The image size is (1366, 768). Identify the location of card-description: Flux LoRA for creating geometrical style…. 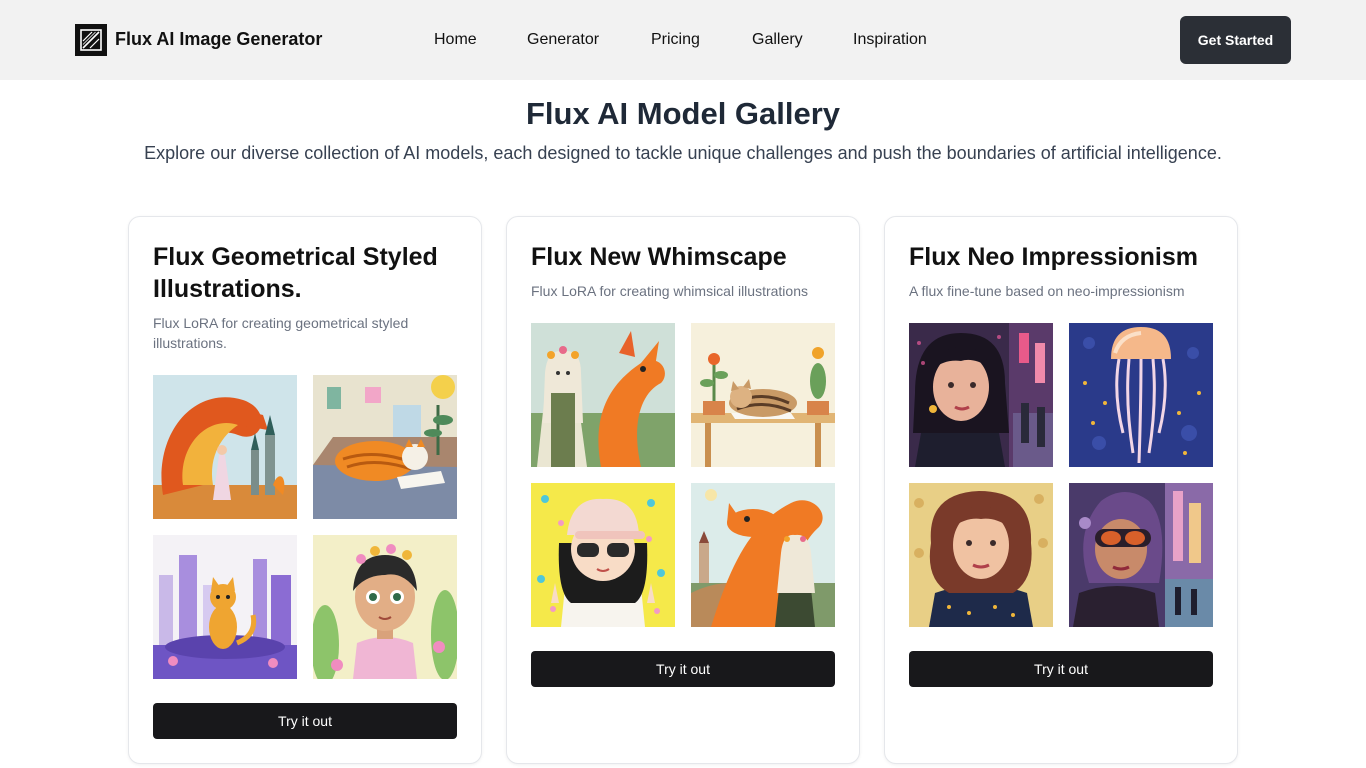
(281, 333).